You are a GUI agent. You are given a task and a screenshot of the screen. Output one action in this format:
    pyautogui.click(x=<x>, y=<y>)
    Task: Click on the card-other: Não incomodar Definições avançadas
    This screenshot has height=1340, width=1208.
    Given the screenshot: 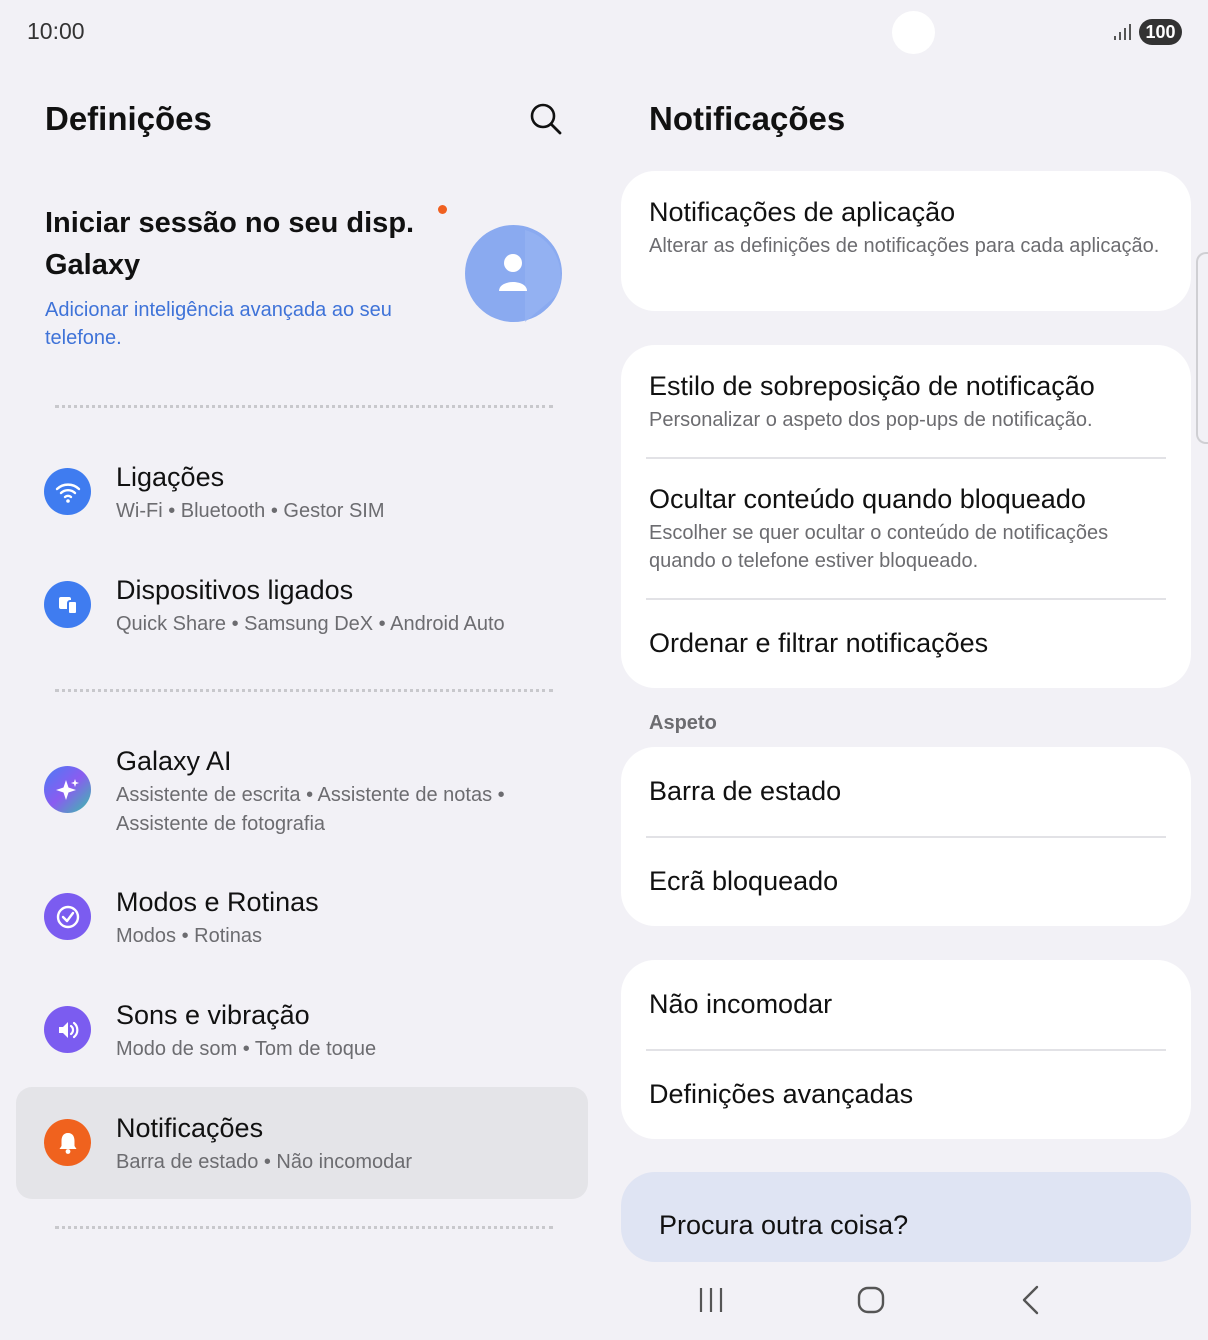 What is the action you would take?
    pyautogui.click(x=906, y=1049)
    